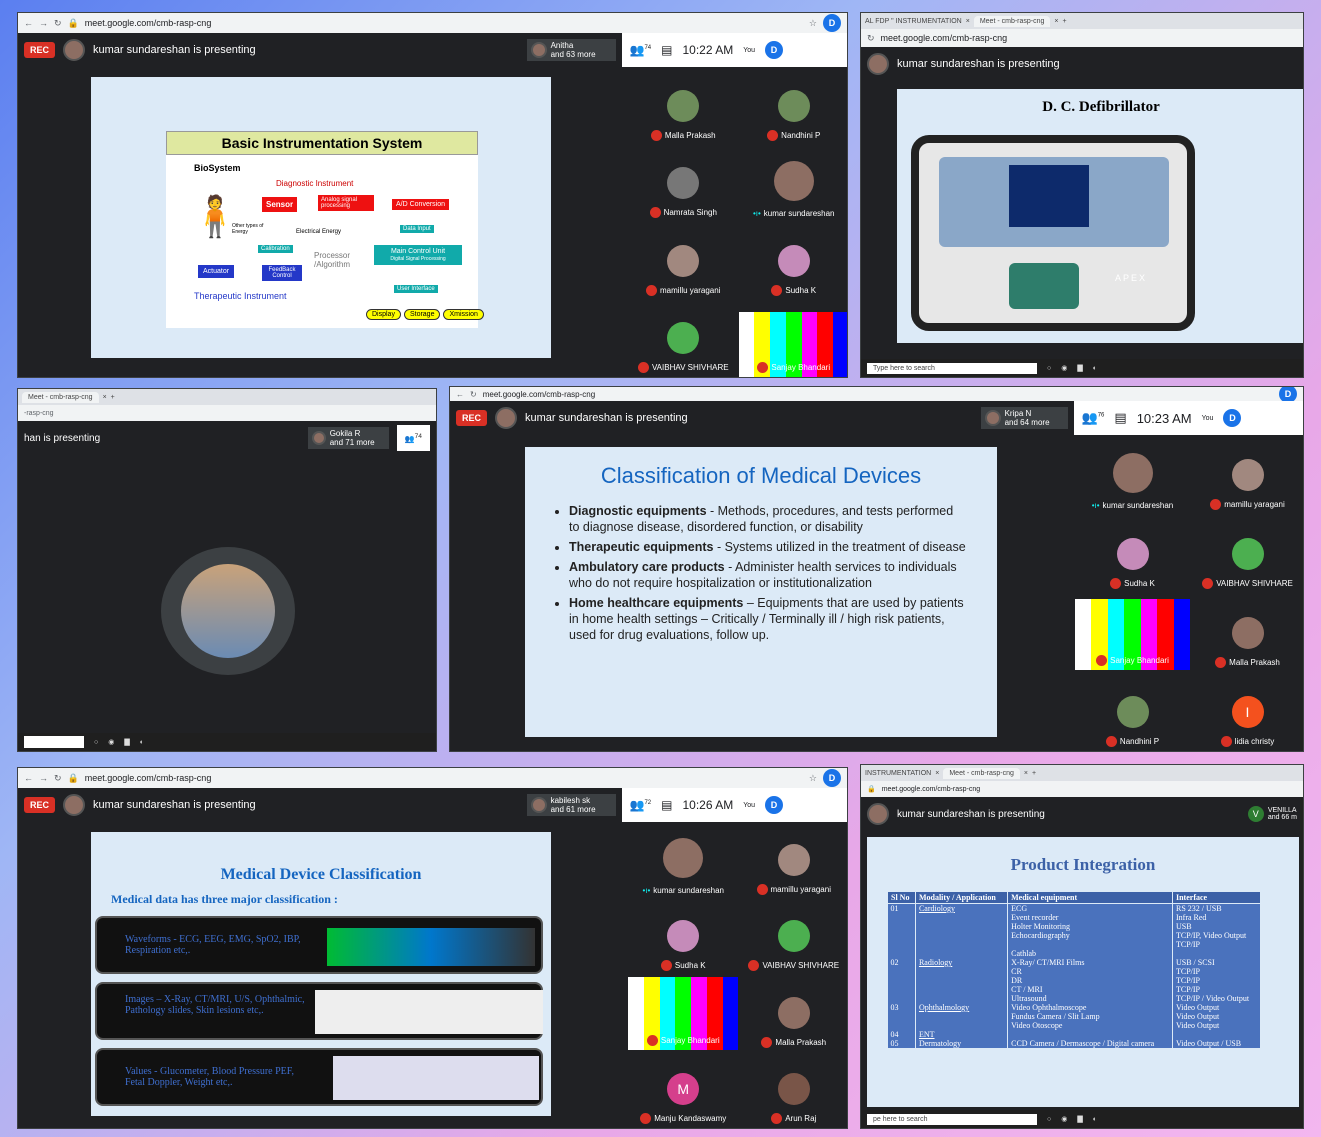 The image size is (1321, 1137). Describe the element at coordinates (1246, 712) in the screenshot. I see `participant-tile: Ilidia christy` at that location.